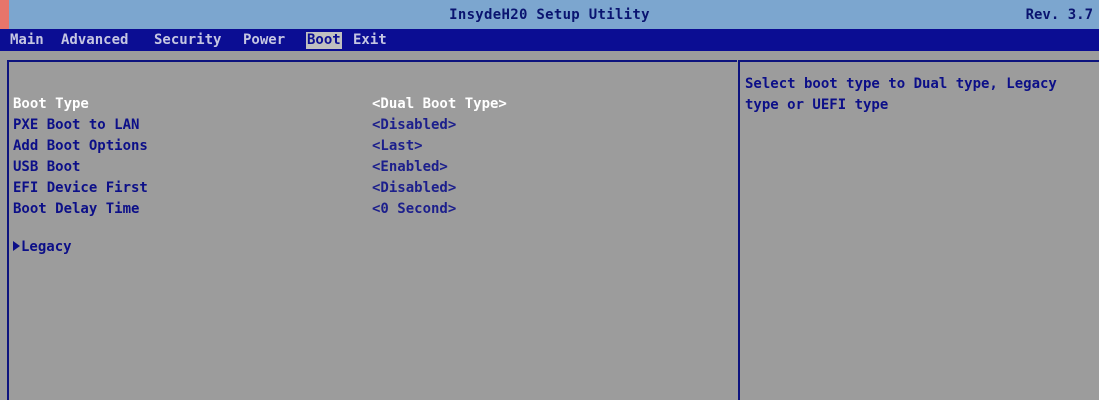 This screenshot has width=1099, height=400. I want to click on menu-bar: Main Advanced Security Power Boot Exit, so click(549, 40).